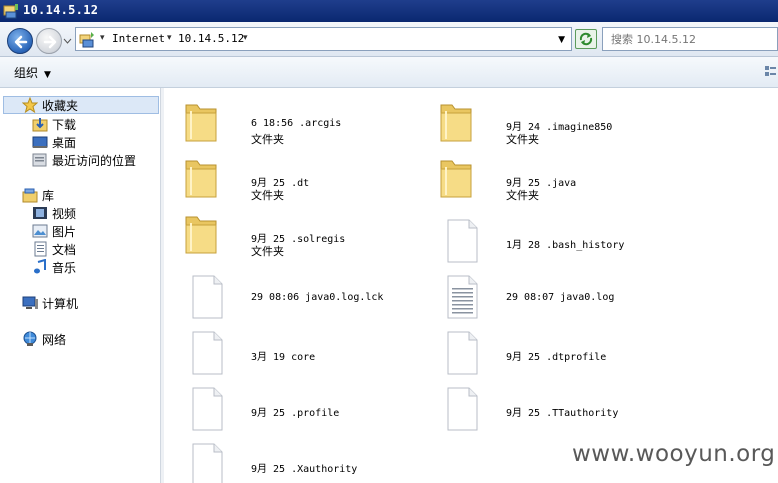 The height and width of the screenshot is (483, 778). Describe the element at coordinates (48, 195) in the screenshot. I see `nav-libraries-label: 库` at that location.